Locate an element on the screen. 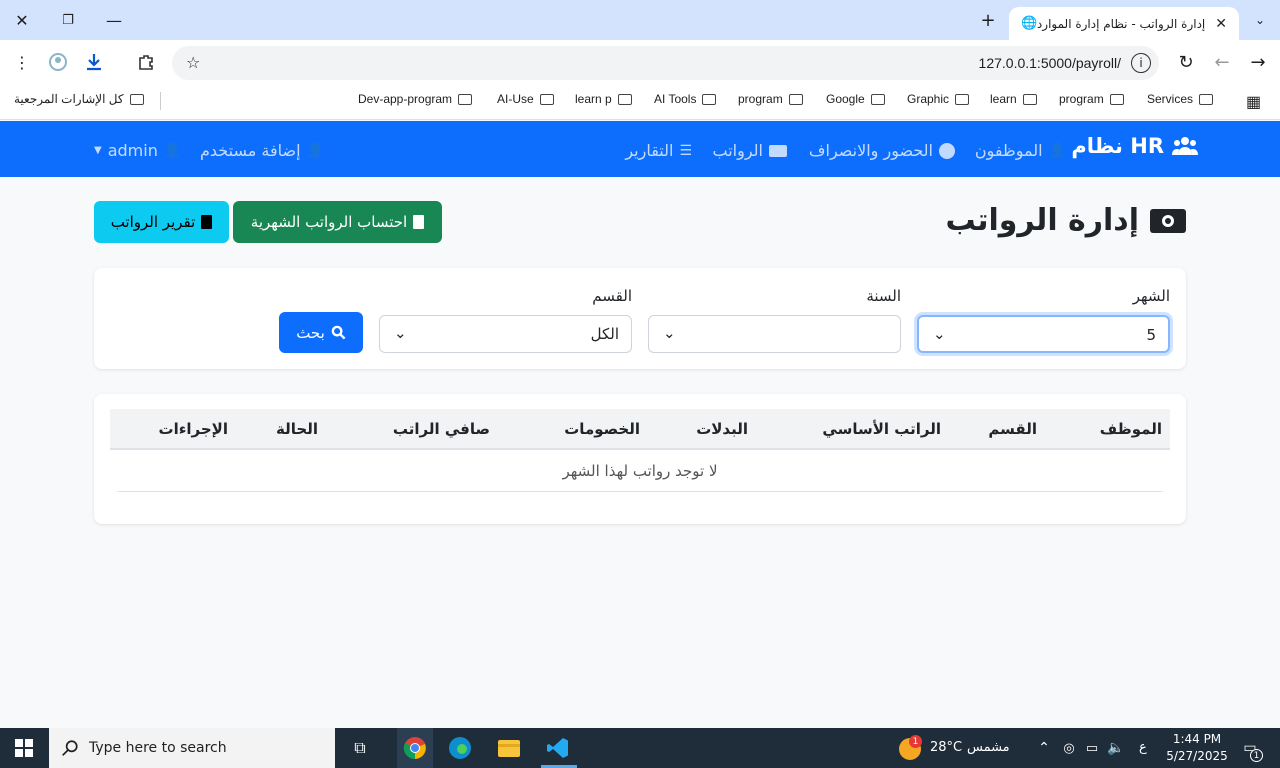  tab-title: إدارة الرواتب - نظام إدارة الموارد ا is located at coordinates (1121, 23).